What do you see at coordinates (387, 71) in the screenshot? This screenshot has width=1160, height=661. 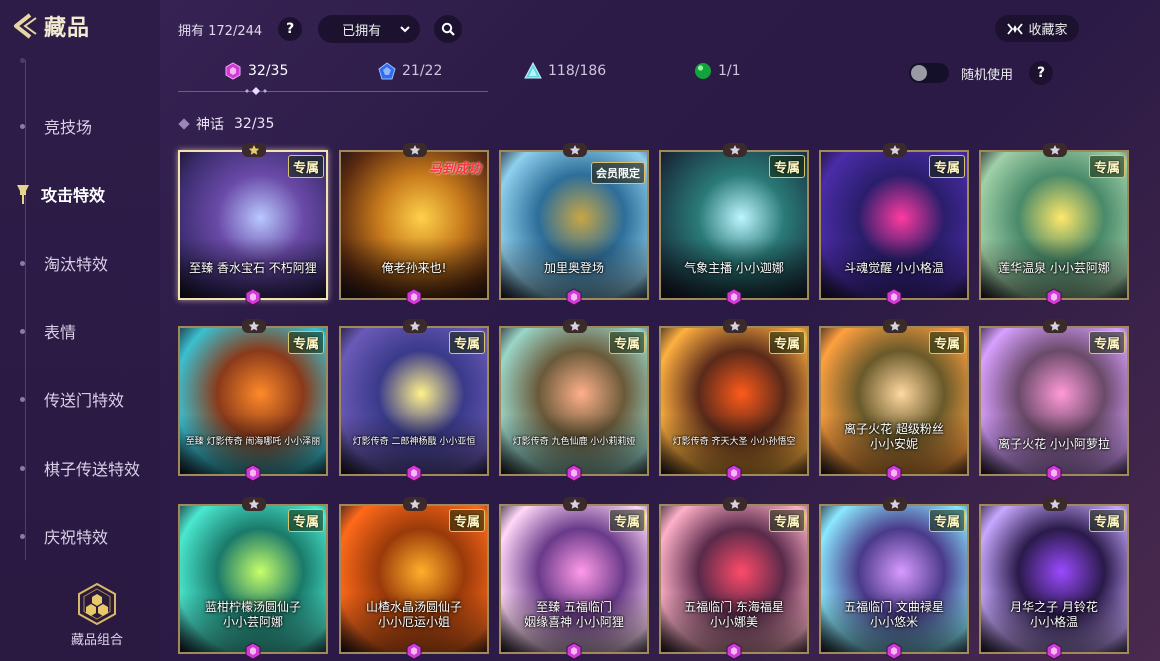 I see `blue-gem-icon` at bounding box center [387, 71].